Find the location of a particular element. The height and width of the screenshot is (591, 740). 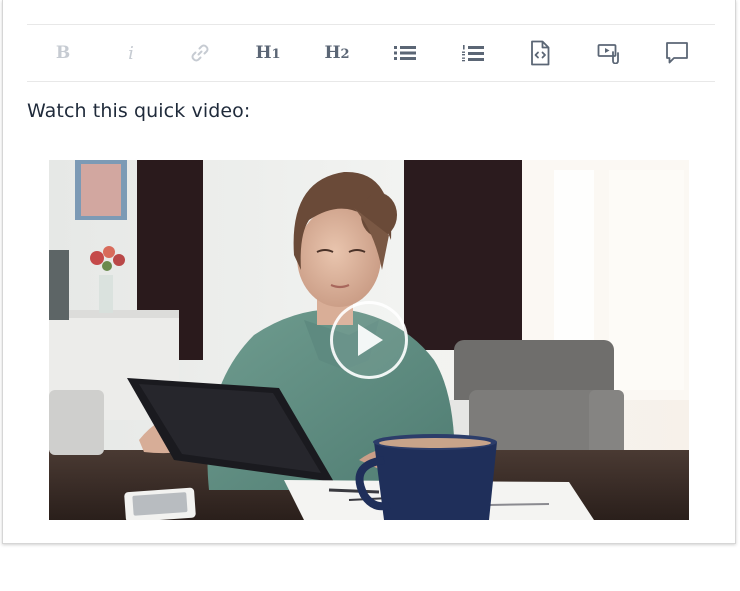

heading-2-level: 2 is located at coordinates (345, 54).